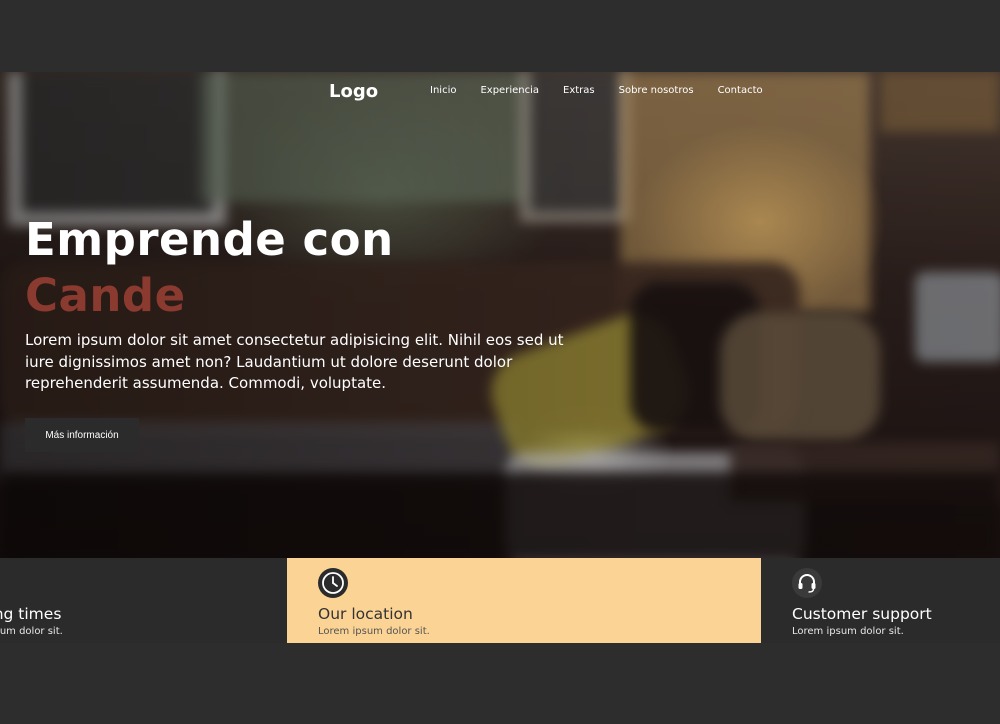  What do you see at coordinates (579, 90) in the screenshot?
I see `nav-item-extras: Extras` at bounding box center [579, 90].